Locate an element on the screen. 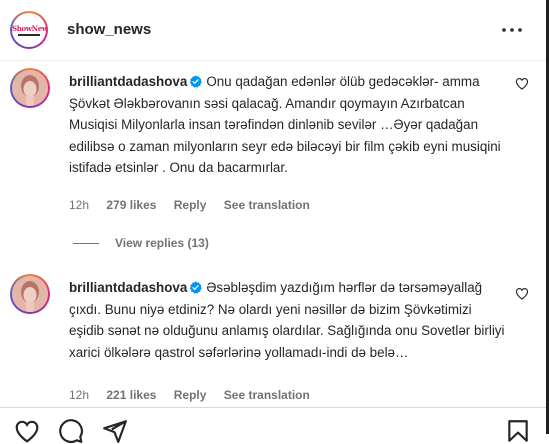 The height and width of the screenshot is (444, 549). comment-meta: 12h 279 likes Reply See translation is located at coordinates (196, 205).